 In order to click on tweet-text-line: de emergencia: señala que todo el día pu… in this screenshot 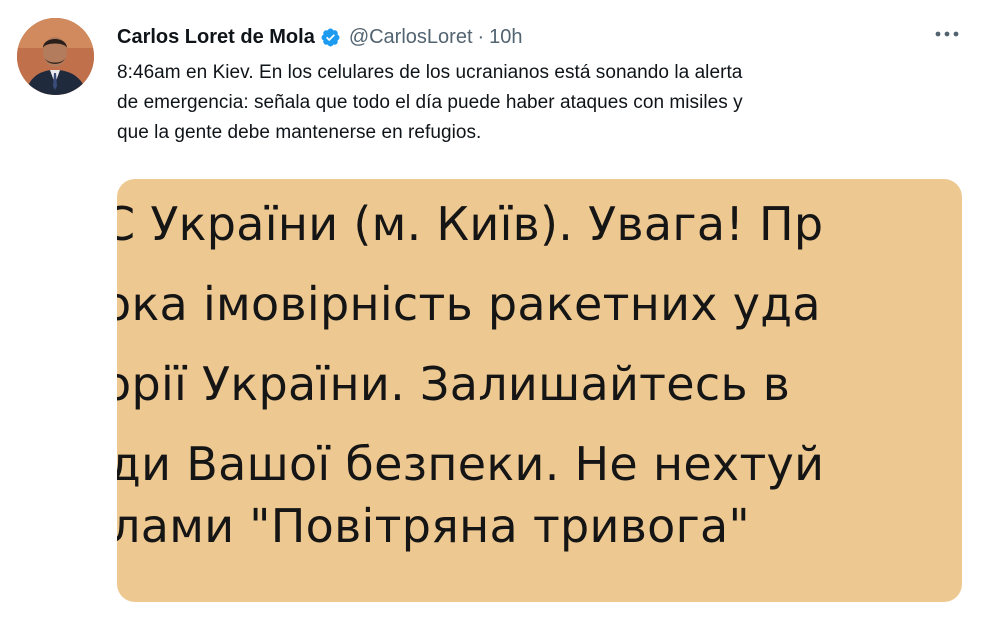, I will do `click(430, 102)`.